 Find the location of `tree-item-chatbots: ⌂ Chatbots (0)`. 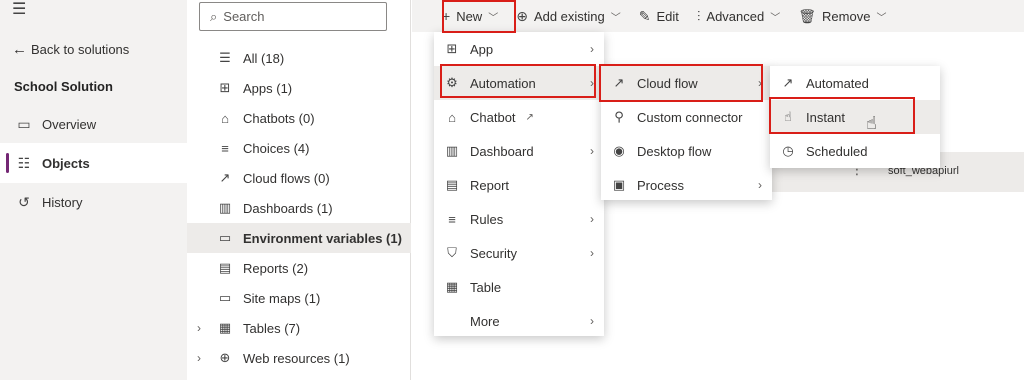

tree-item-chatbots: ⌂ Chatbots (0) is located at coordinates (299, 118).